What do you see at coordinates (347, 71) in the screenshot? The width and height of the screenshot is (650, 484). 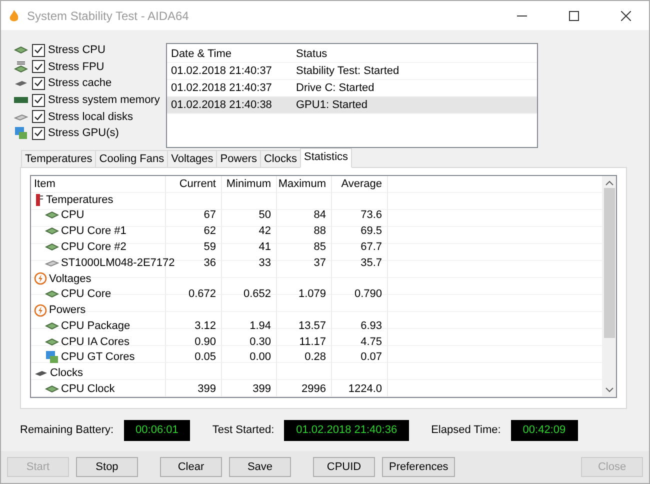 I see `log-cell-text: Stability Test: Started` at bounding box center [347, 71].